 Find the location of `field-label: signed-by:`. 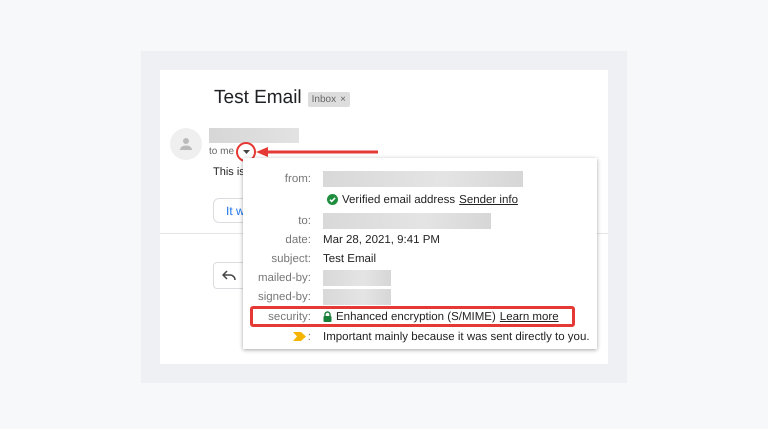

field-label: signed-by: is located at coordinates (284, 296).